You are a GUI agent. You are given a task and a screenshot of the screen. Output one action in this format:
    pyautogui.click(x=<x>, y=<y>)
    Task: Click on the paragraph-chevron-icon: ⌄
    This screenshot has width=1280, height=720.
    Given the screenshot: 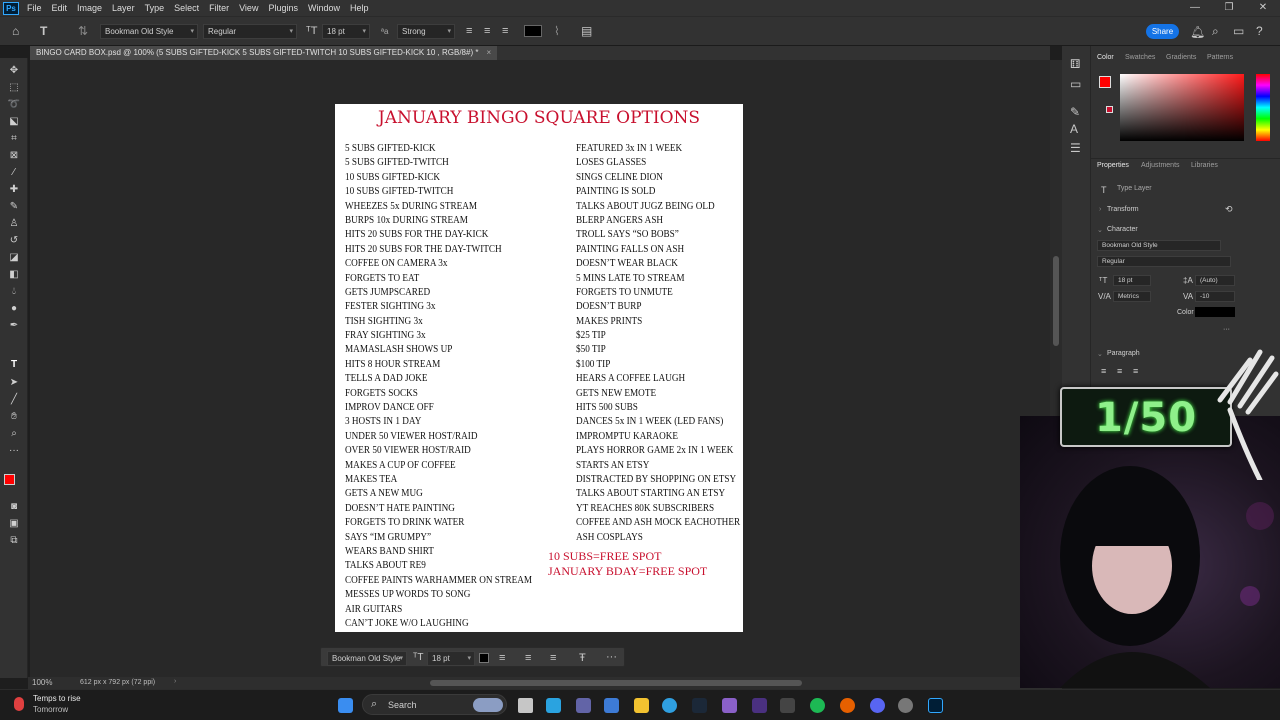 What is the action you would take?
    pyautogui.click(x=1100, y=354)
    